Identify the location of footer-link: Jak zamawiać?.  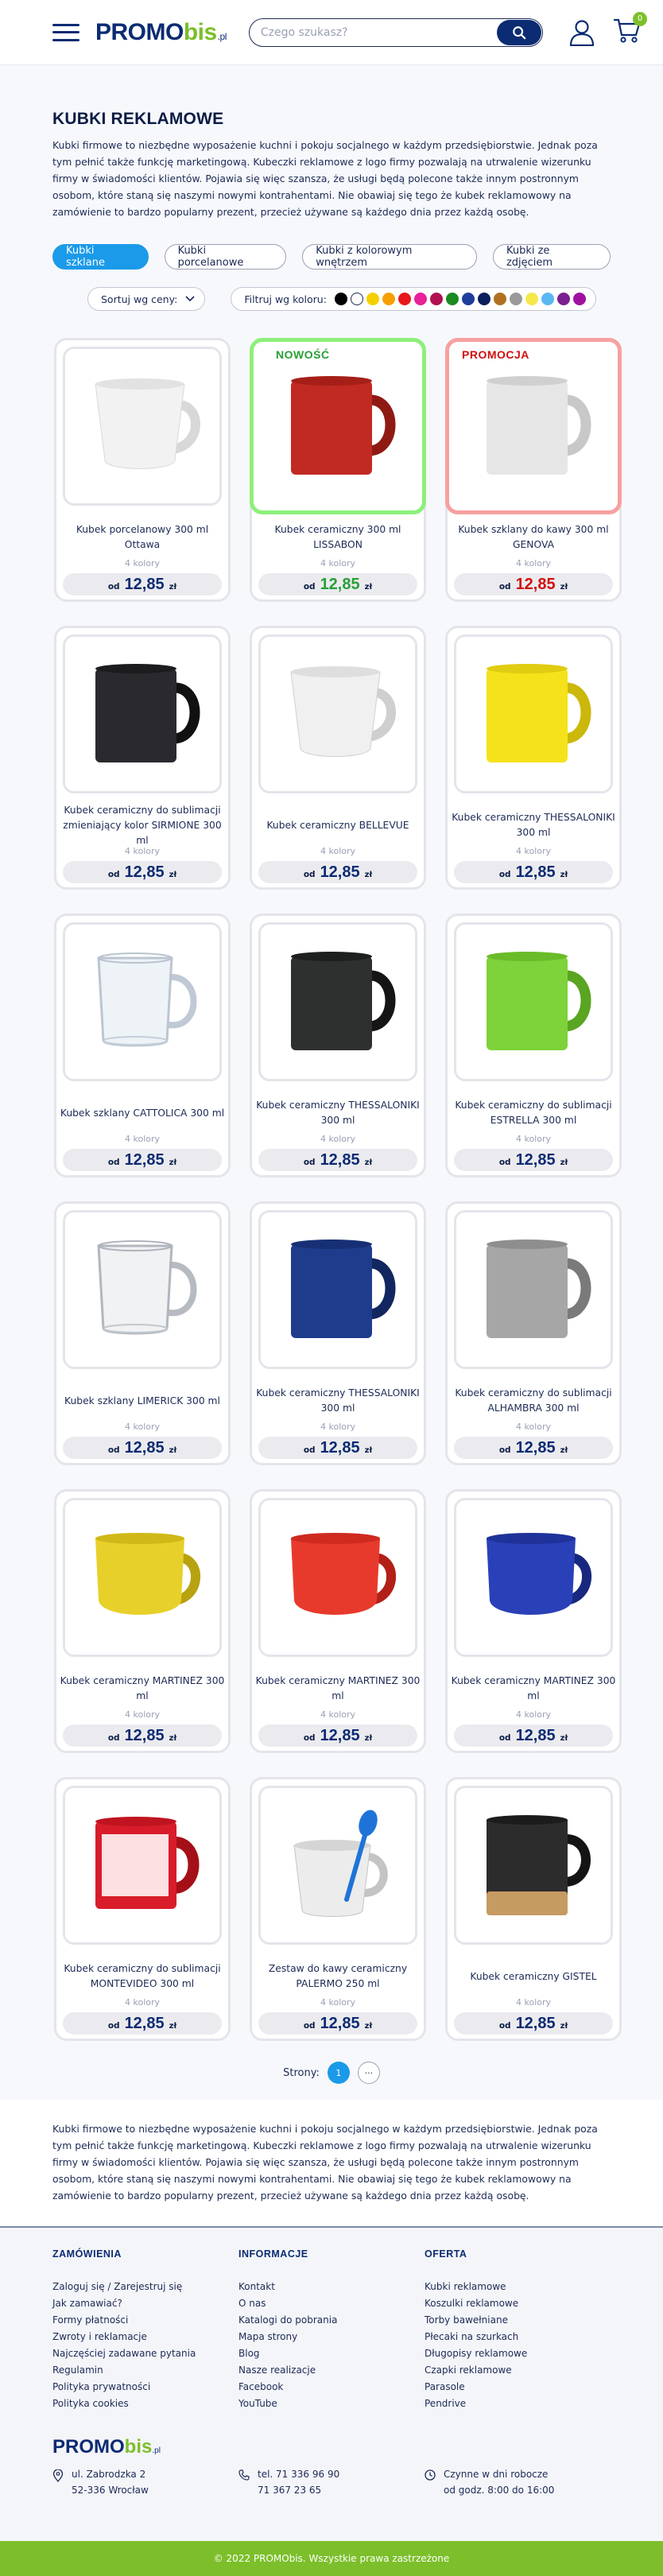
(145, 2303).